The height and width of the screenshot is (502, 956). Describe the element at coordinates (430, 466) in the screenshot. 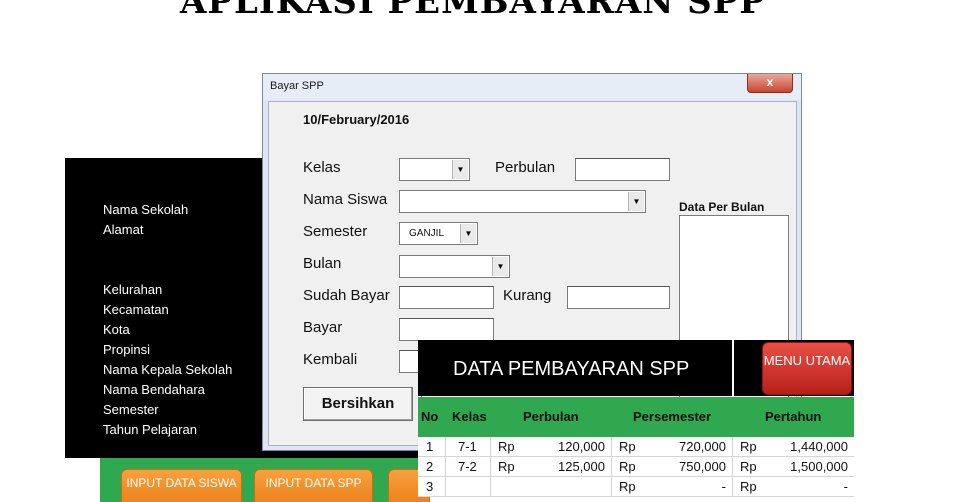

I see `cell-no: 2` at that location.